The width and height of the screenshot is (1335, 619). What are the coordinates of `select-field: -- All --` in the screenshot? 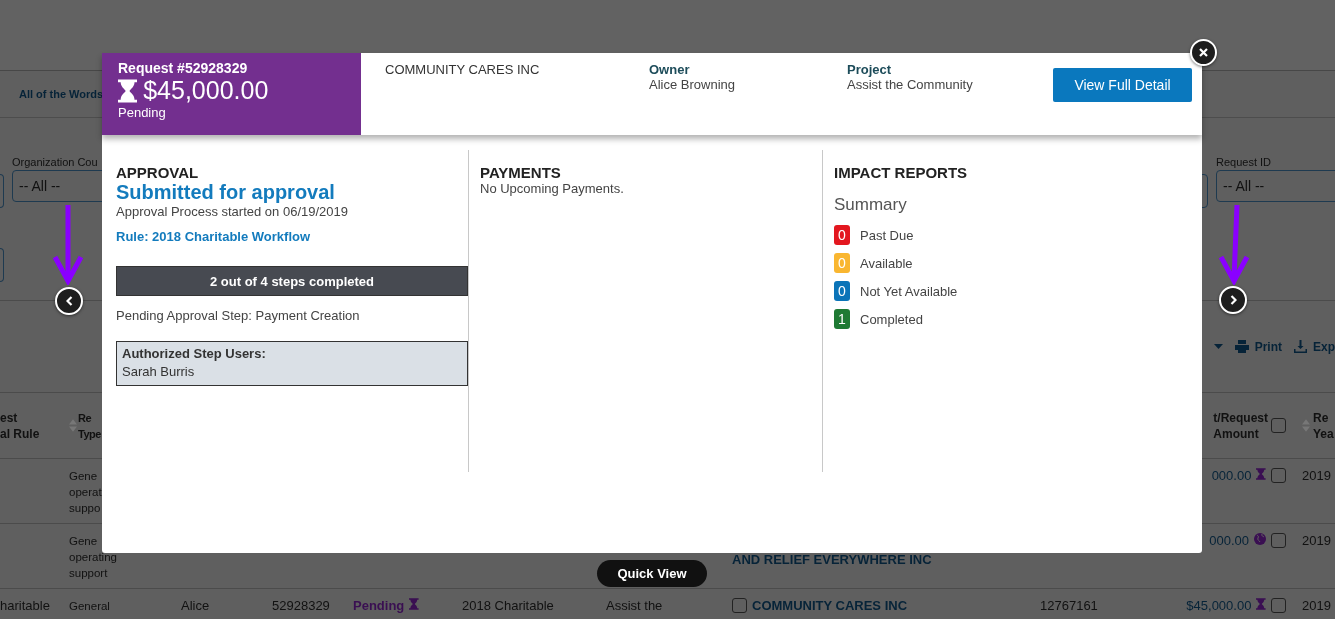 It's located at (1275, 186).